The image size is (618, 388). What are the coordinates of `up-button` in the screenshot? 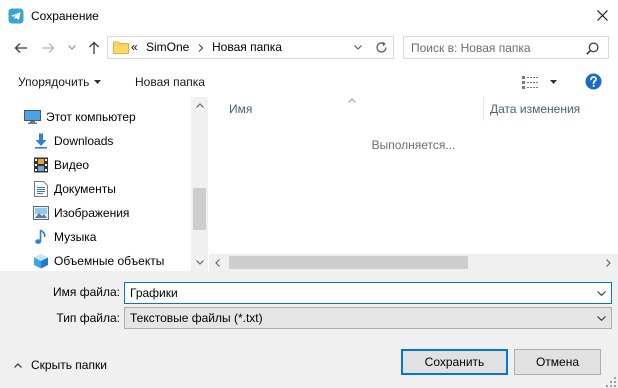 It's located at (94, 47).